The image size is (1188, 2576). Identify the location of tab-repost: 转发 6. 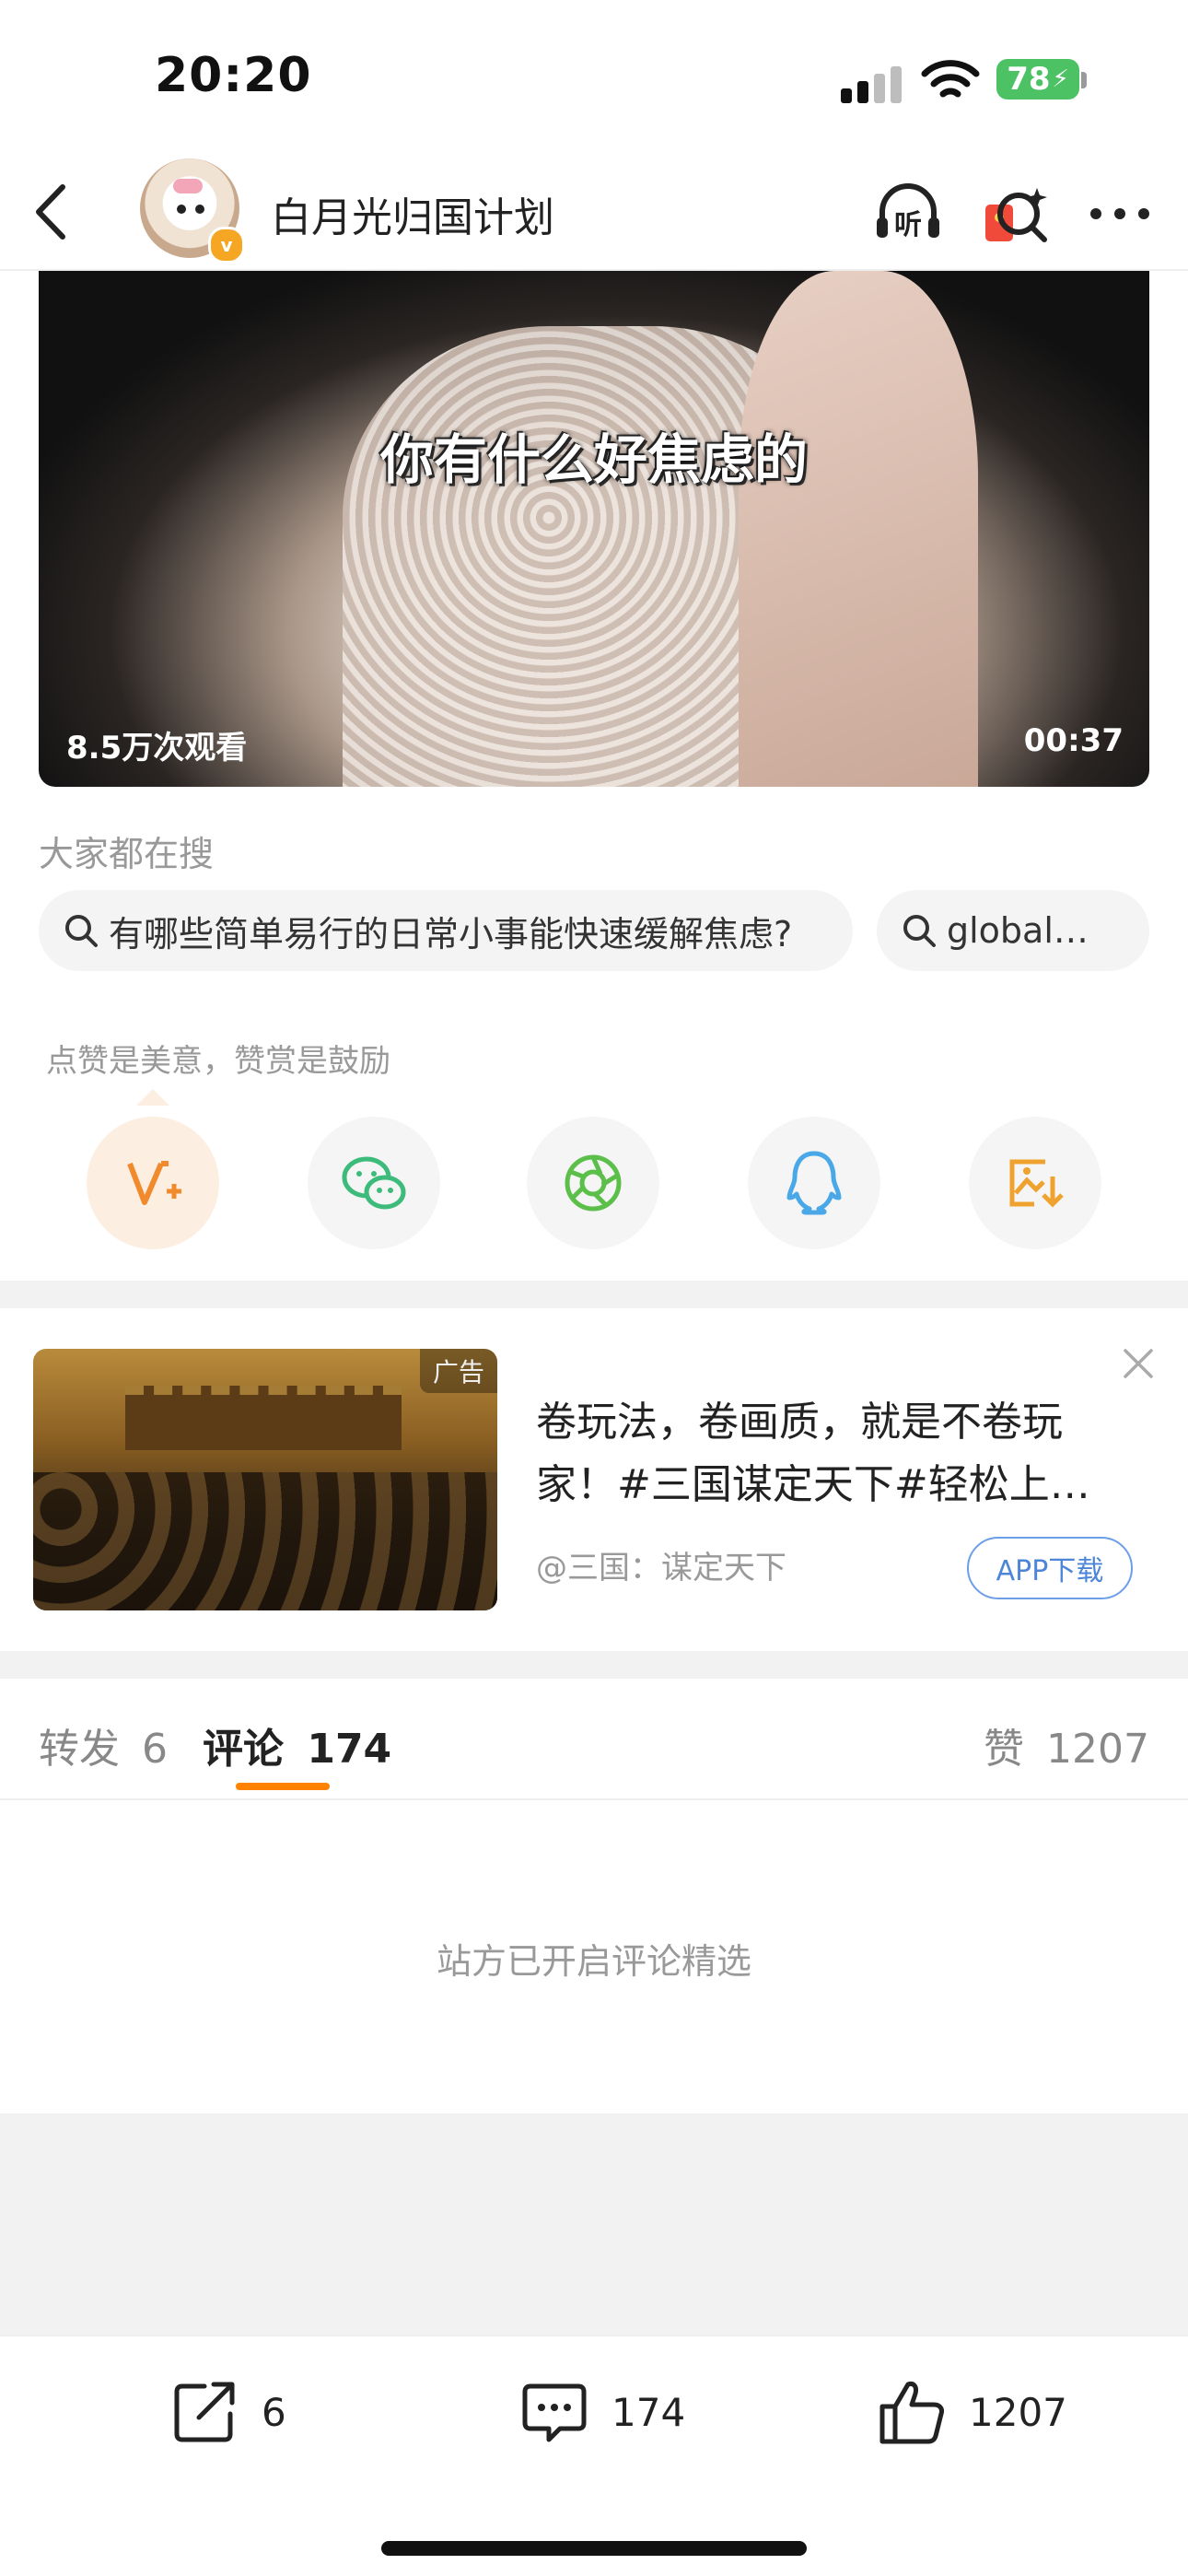
(103, 1744).